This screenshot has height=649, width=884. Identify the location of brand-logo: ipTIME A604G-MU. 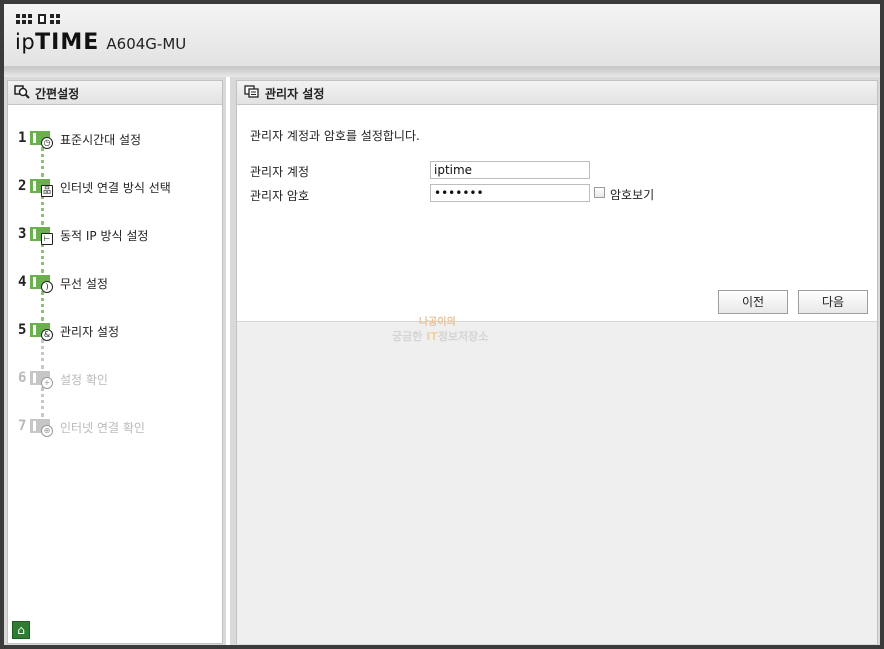
(100, 42).